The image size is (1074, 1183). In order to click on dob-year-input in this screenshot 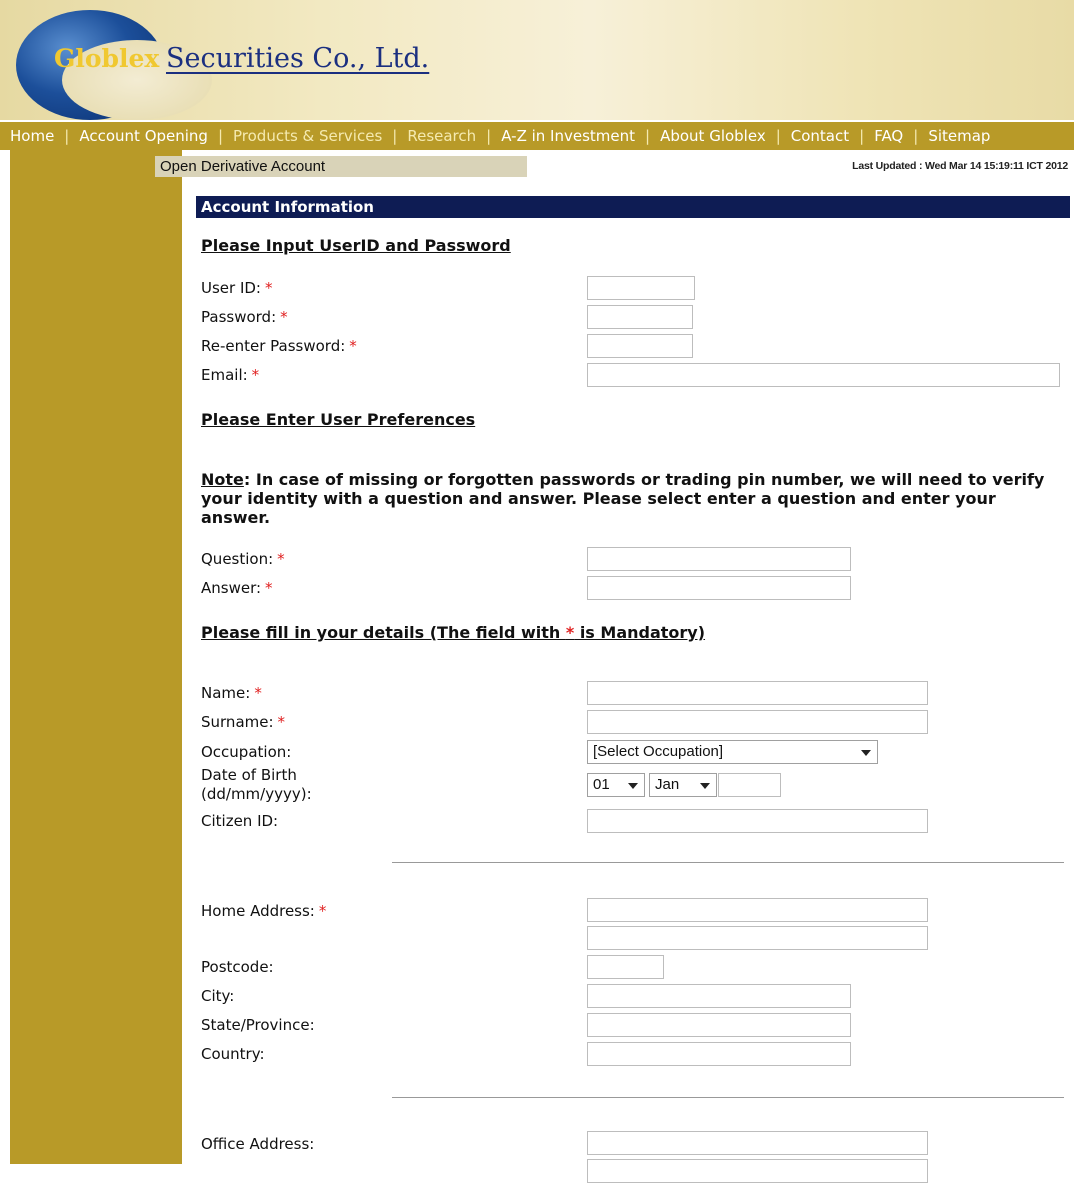, I will do `click(749, 785)`.